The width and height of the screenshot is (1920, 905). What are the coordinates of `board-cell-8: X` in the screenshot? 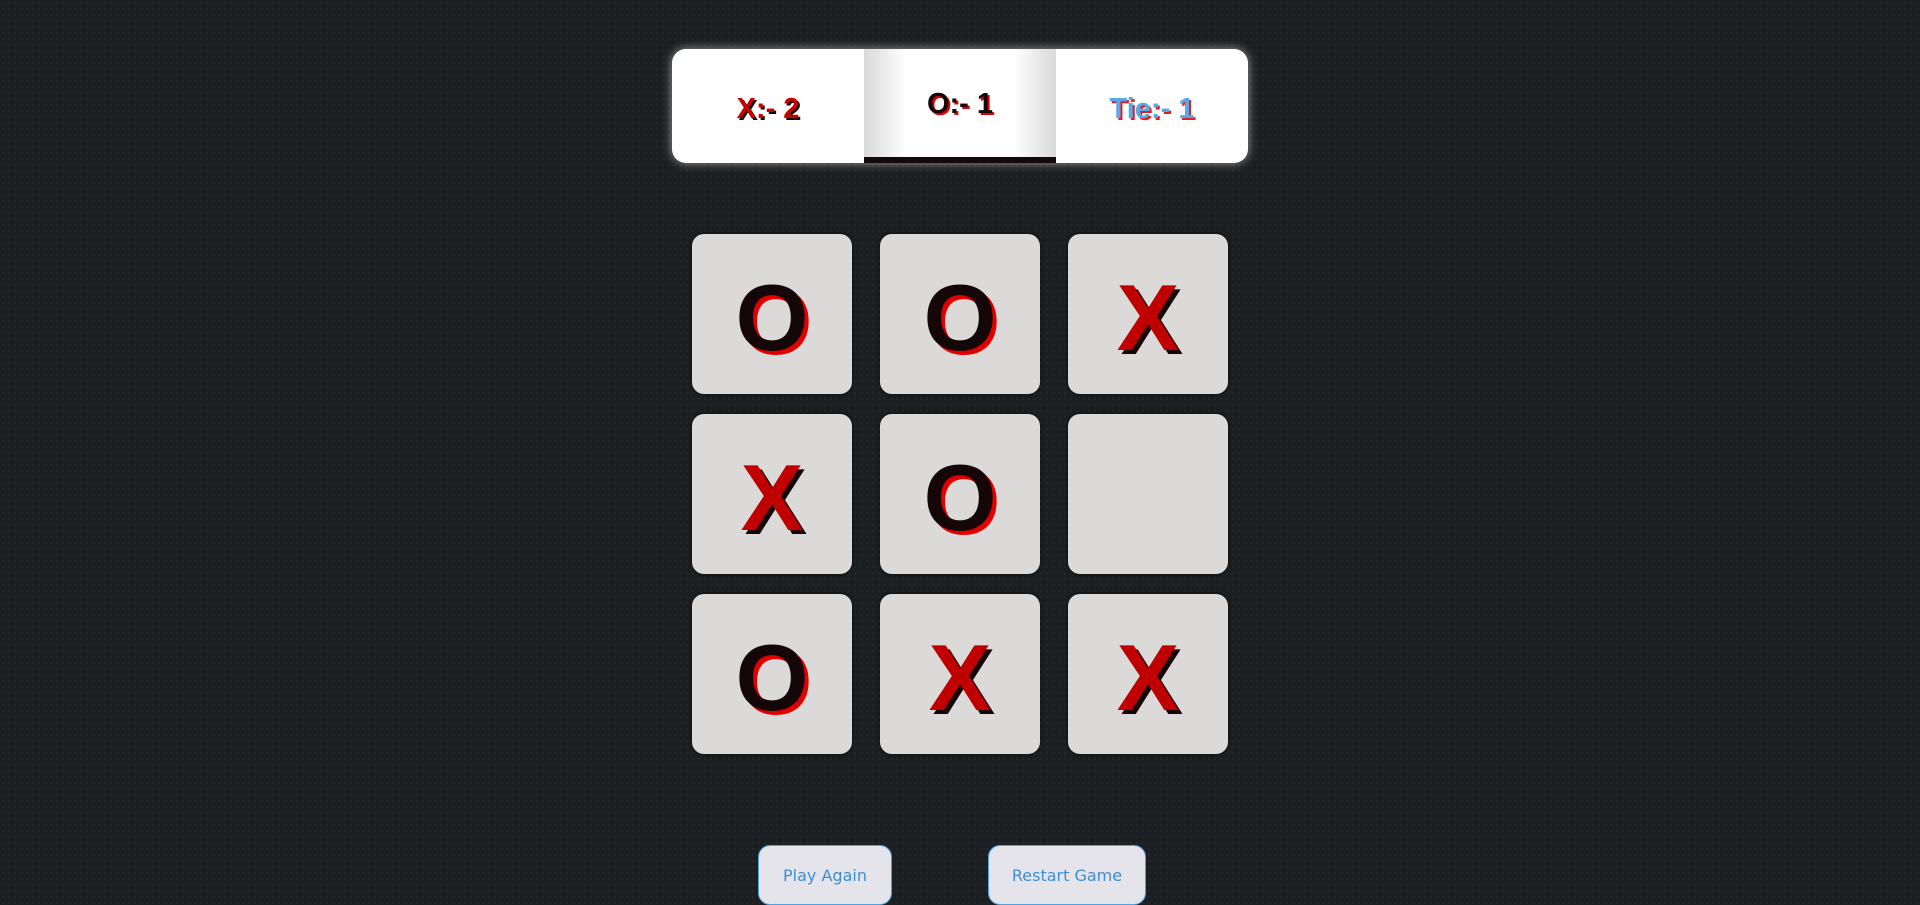 It's located at (960, 674).